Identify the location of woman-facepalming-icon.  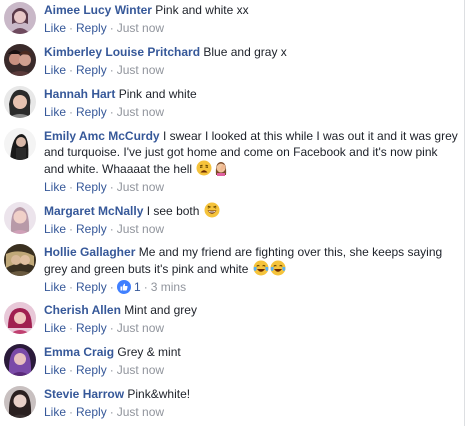
(221, 168).